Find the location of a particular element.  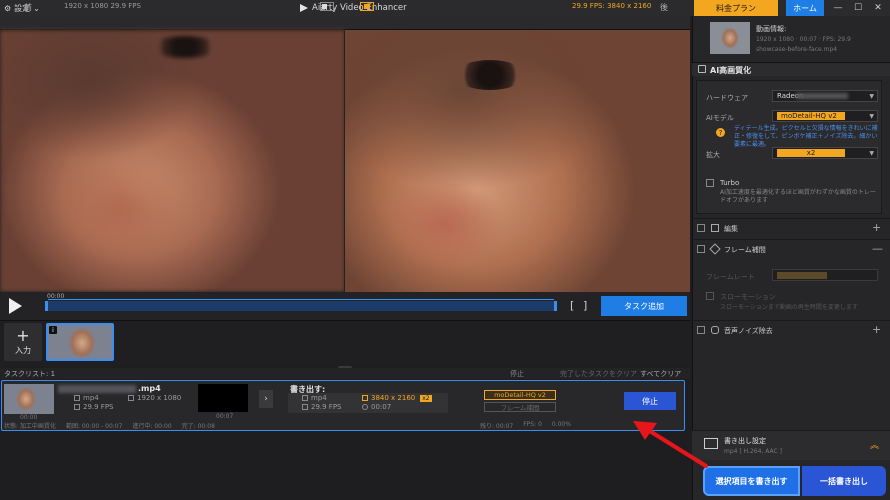

output-duration: 00:07 is located at coordinates (376, 407).